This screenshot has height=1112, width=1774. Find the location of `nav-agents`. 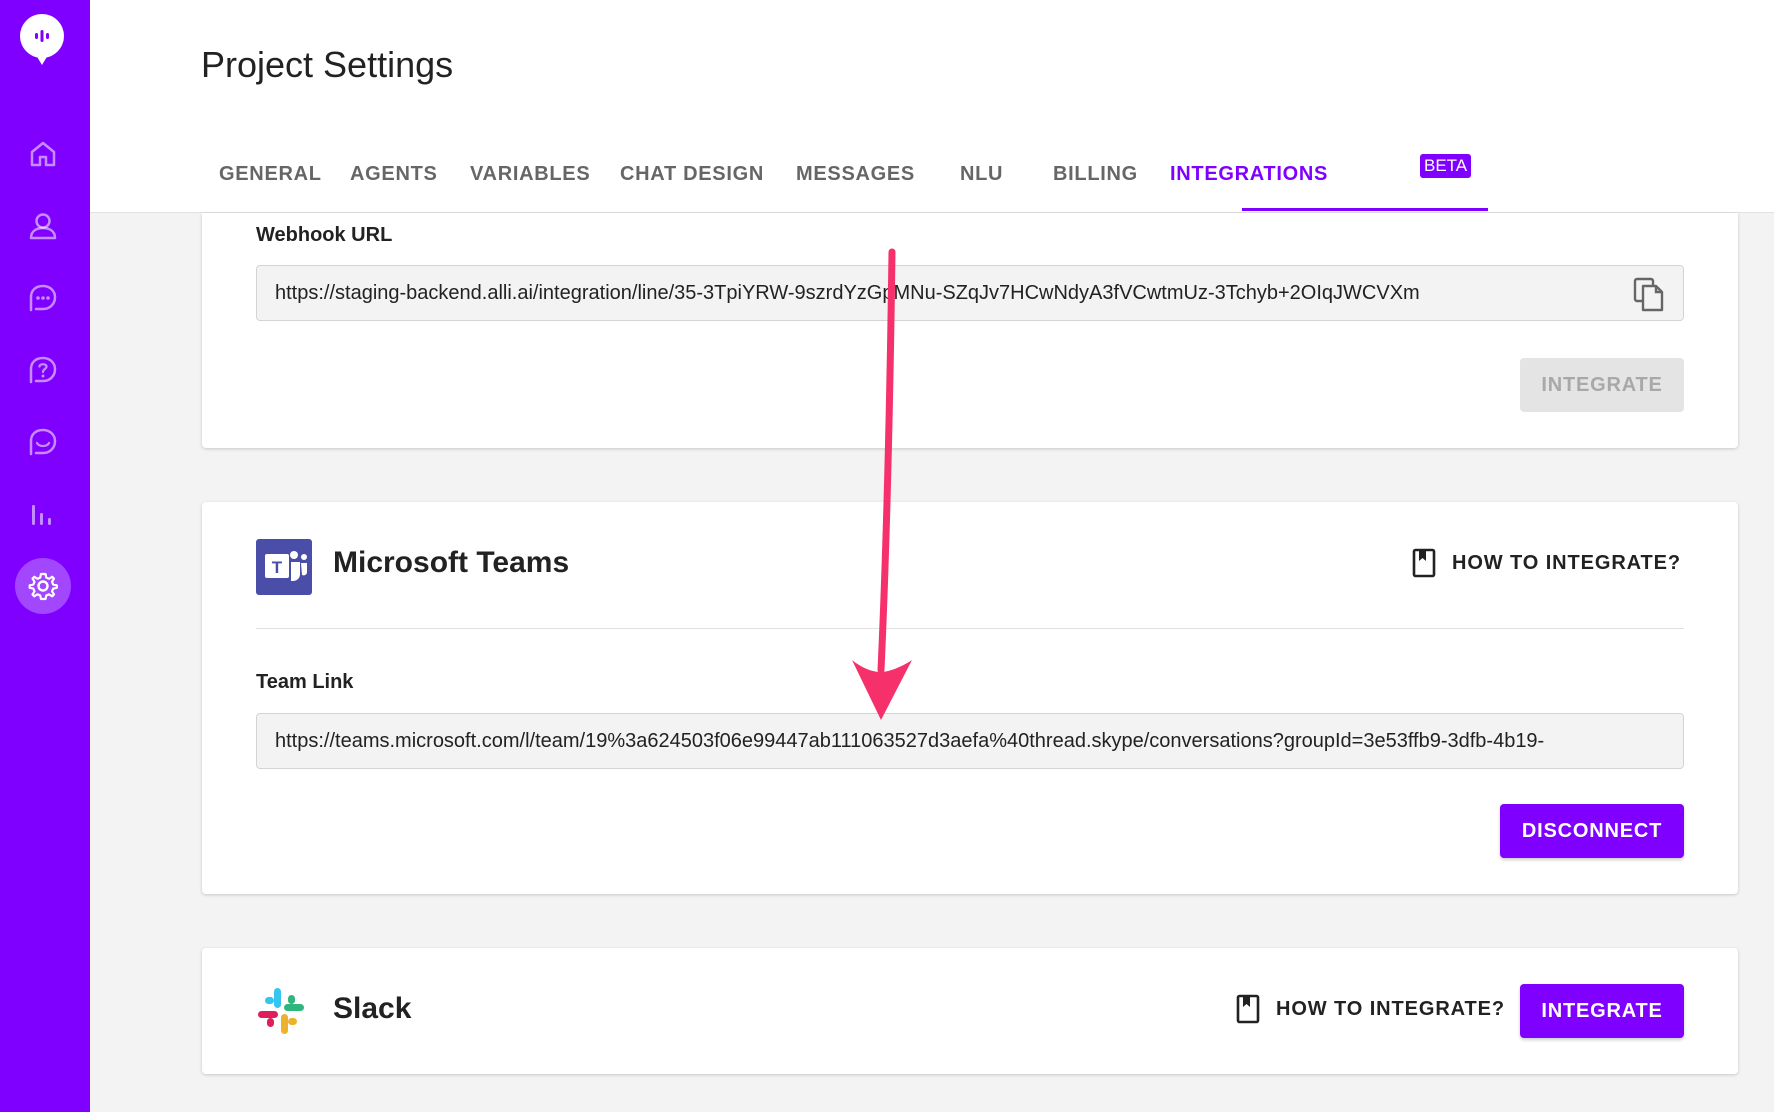

nav-agents is located at coordinates (43, 226).